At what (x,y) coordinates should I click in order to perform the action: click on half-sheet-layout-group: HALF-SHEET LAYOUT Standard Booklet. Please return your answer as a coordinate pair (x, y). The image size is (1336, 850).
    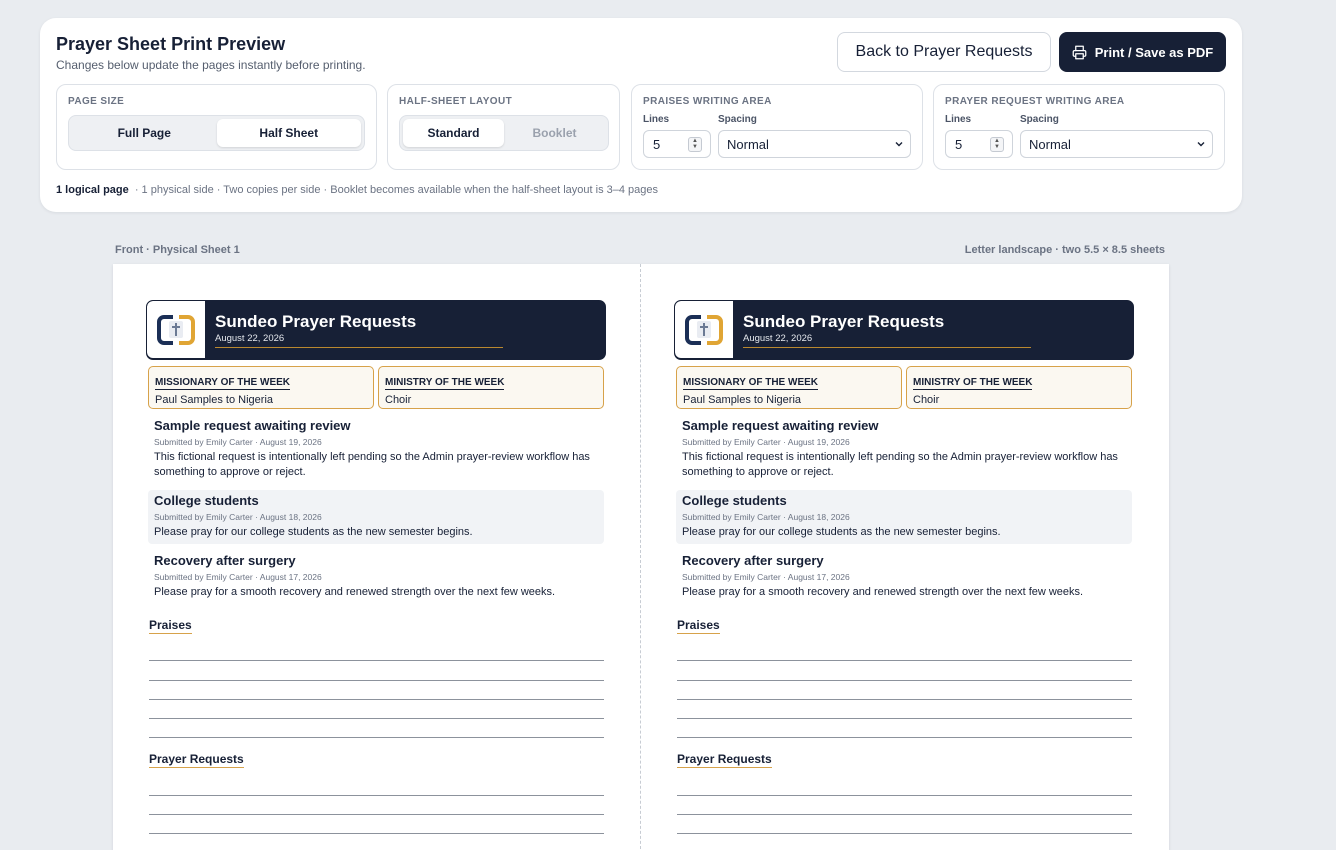
    Looking at the image, I should click on (503, 127).